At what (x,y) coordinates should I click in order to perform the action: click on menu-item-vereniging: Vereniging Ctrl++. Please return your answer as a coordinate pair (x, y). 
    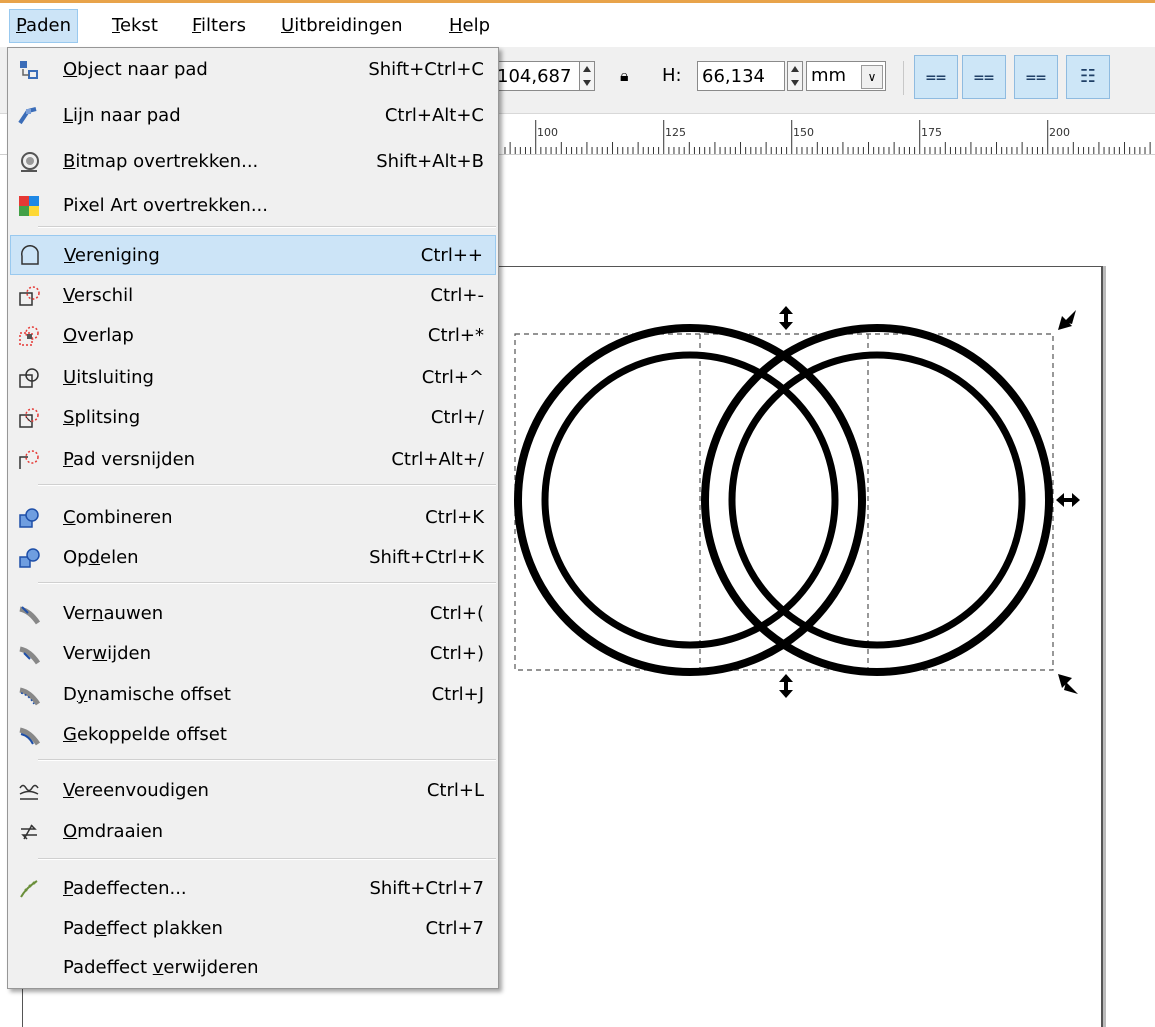
    Looking at the image, I should click on (253, 255).